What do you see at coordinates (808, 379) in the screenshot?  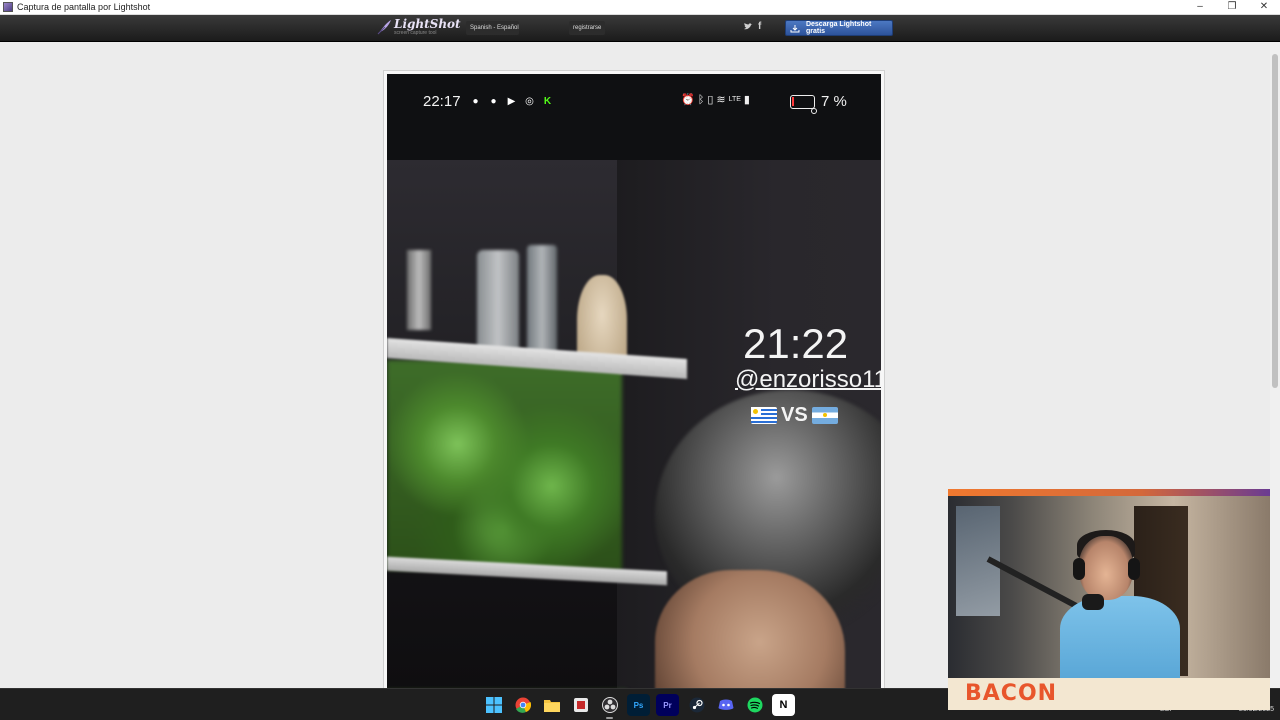 I see `story-handle: @enzorisso11` at bounding box center [808, 379].